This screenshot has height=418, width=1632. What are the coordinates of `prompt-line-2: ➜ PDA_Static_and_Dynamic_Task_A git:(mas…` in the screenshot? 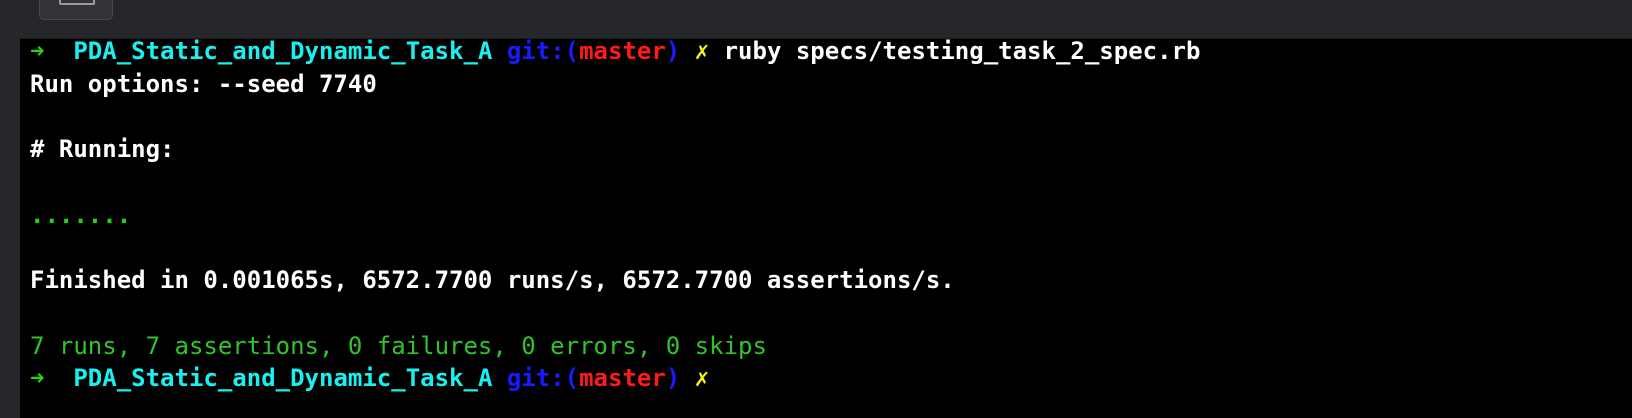 It's located at (369, 378).